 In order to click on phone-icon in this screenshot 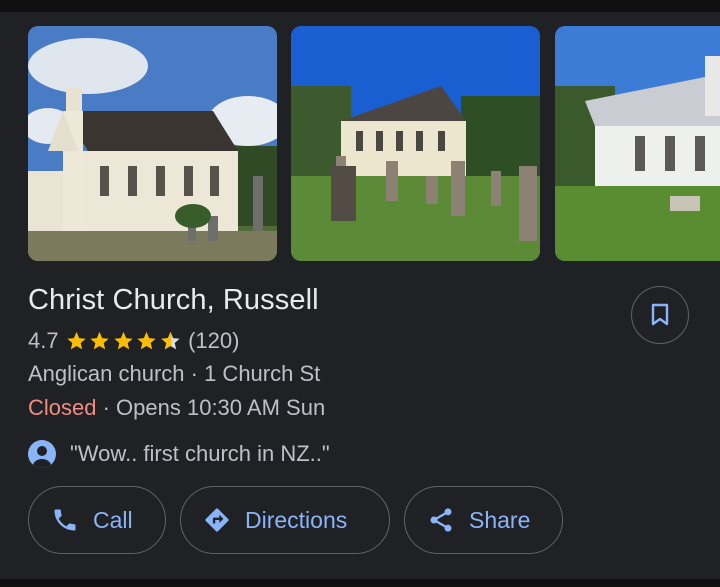, I will do `click(65, 520)`.